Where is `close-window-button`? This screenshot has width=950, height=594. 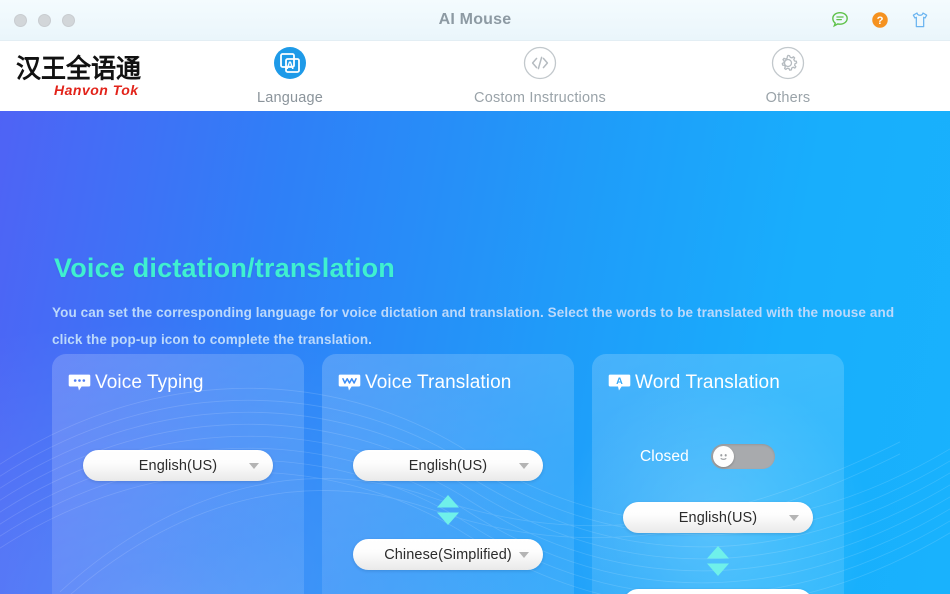
close-window-button is located at coordinates (20, 20).